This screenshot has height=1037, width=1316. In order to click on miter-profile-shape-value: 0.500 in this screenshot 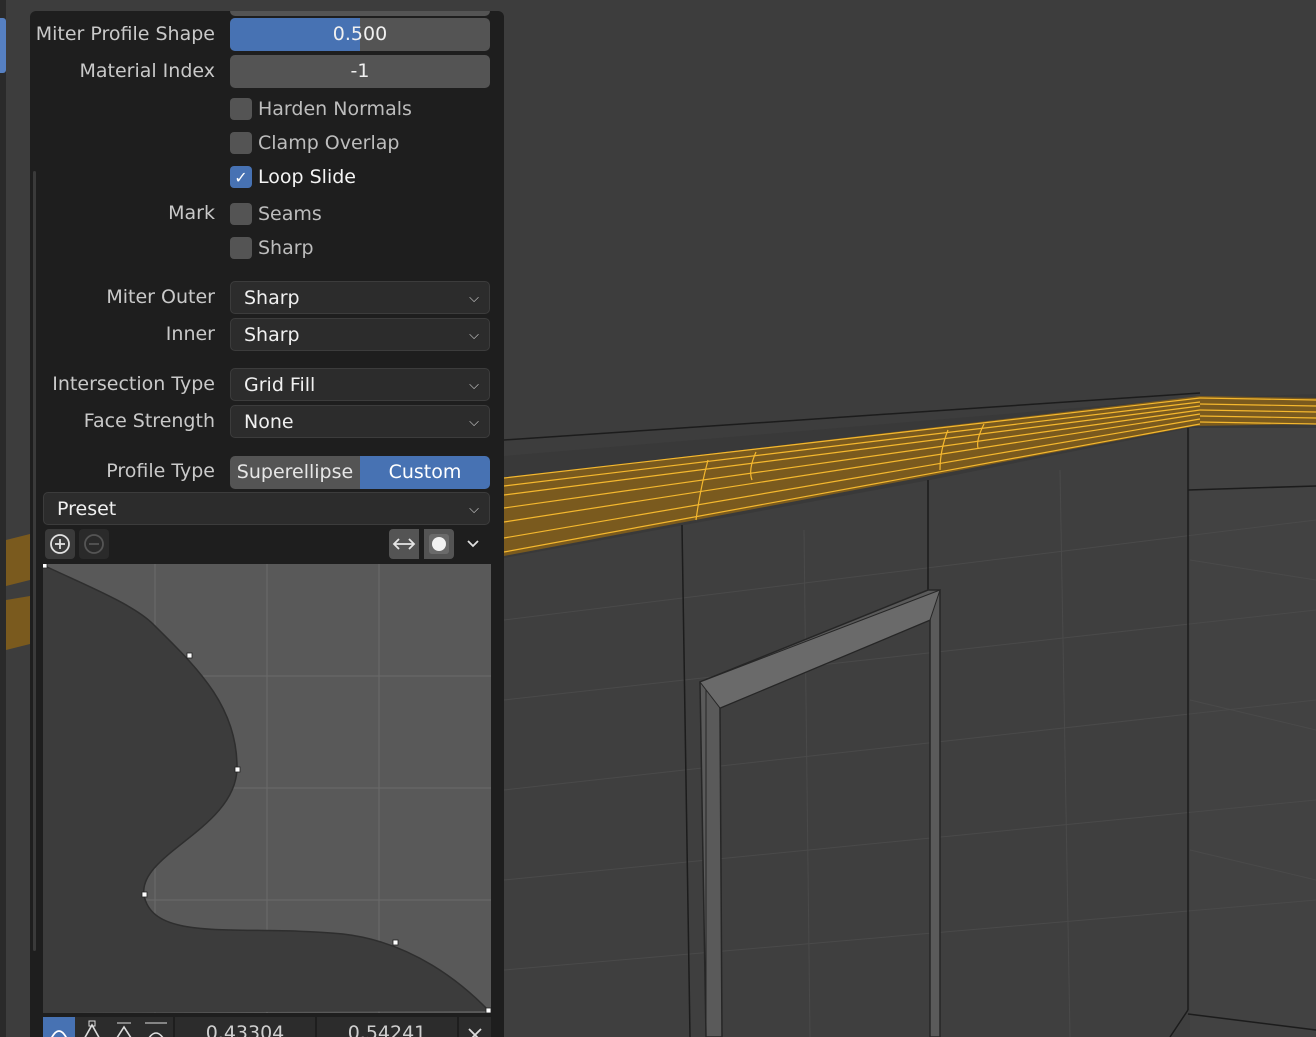, I will do `click(360, 34)`.